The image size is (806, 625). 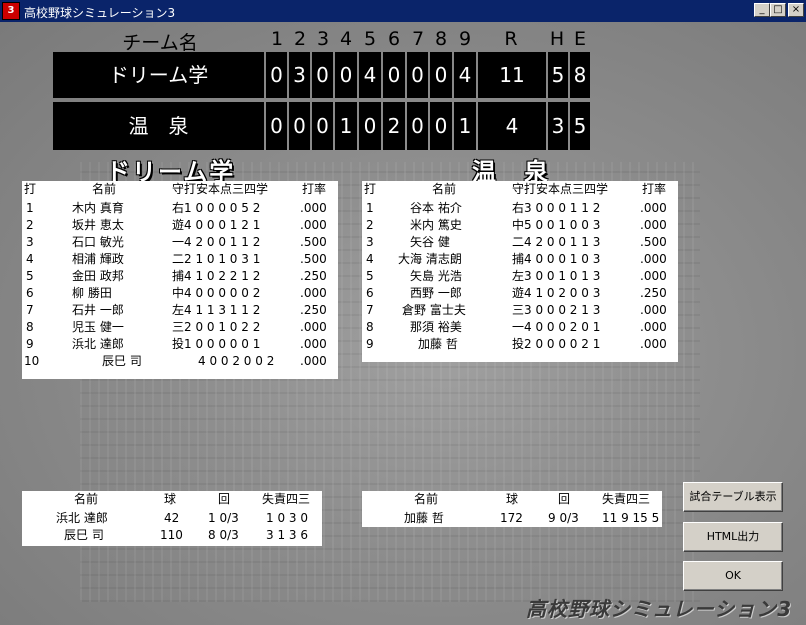 I want to click on batting-order: 4, so click(x=30, y=259).